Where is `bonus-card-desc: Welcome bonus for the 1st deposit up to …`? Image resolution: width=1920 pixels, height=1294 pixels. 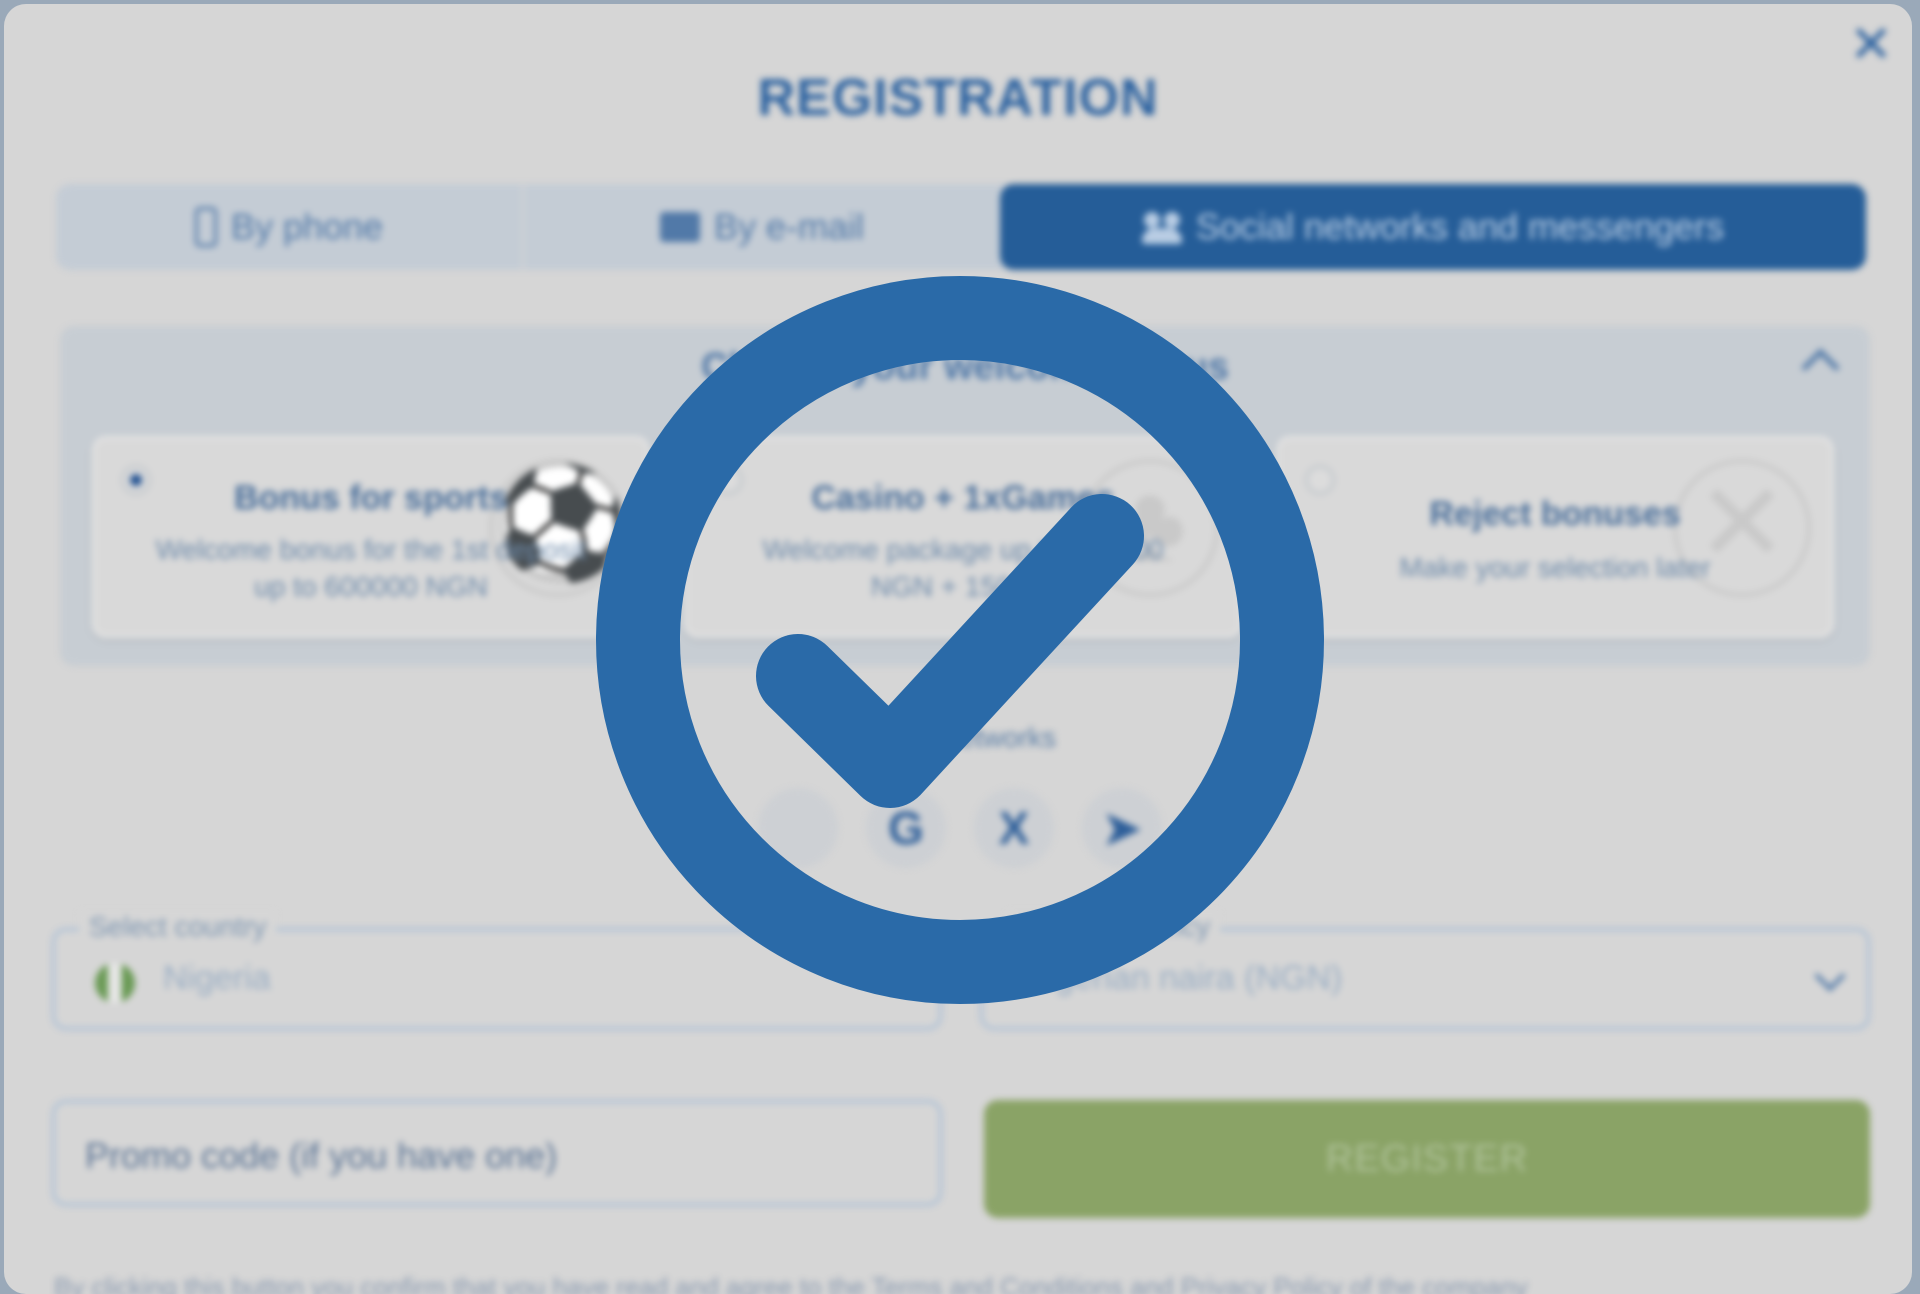 bonus-card-desc: Welcome bonus for the 1st deposit up to … is located at coordinates (371, 568).